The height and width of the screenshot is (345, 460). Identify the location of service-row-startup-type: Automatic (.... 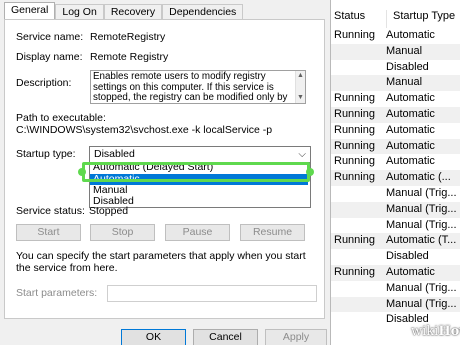
(418, 177).